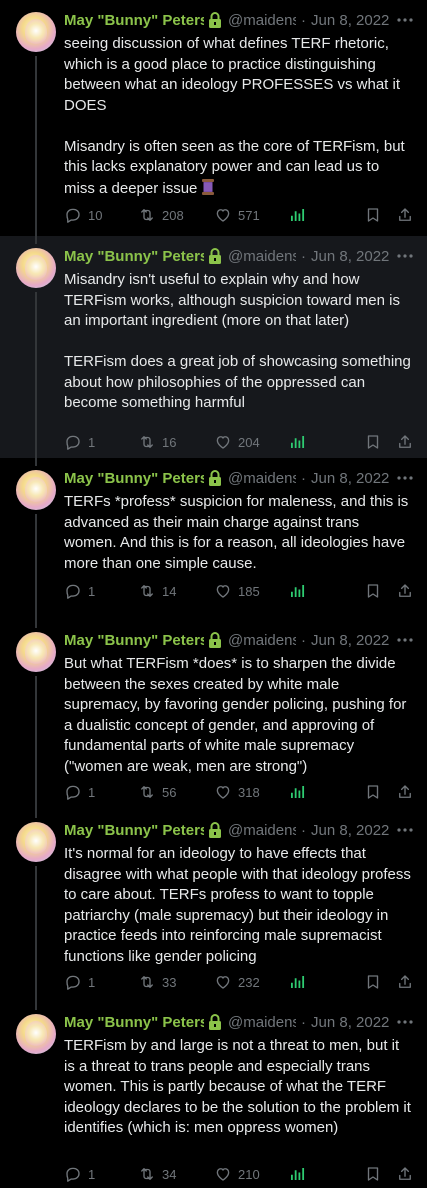 The height and width of the screenshot is (1188, 427). Describe the element at coordinates (237, 215) in the screenshot. I see `like-button: 571` at that location.